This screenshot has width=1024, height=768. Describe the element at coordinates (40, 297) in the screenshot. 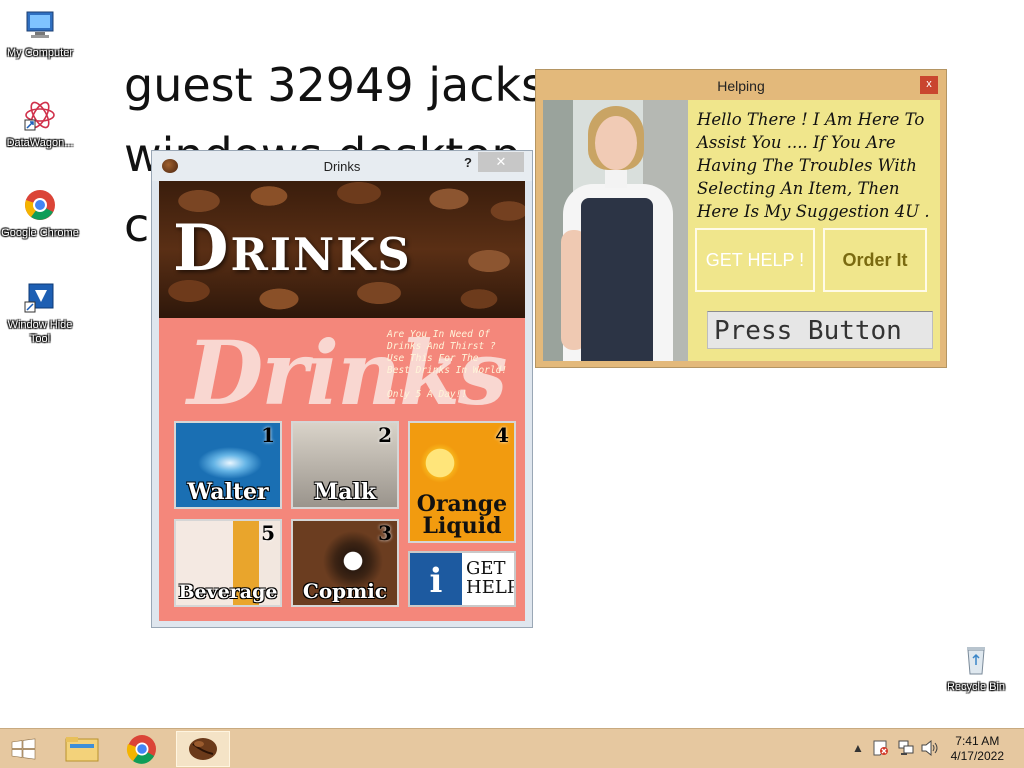

I see `window-hide-icon` at that location.